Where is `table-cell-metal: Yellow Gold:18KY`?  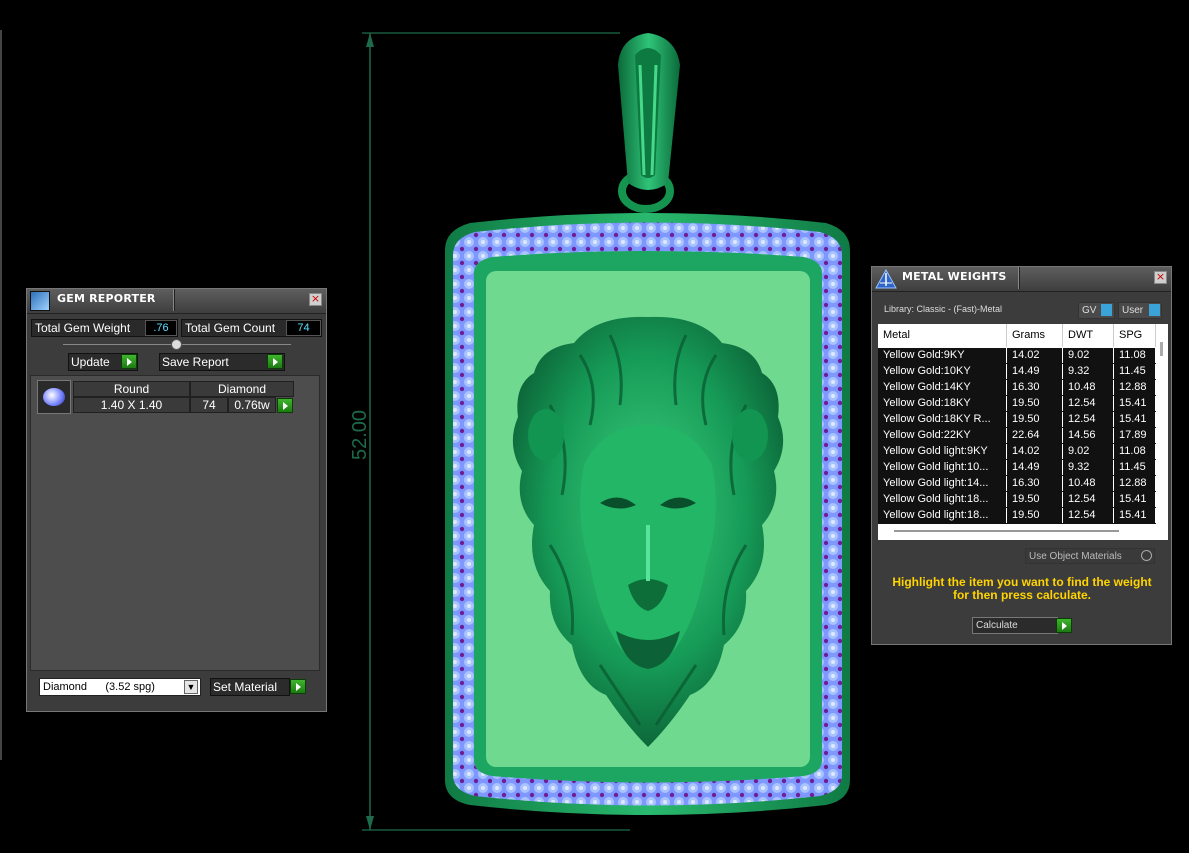 table-cell-metal: Yellow Gold:18KY is located at coordinates (942, 403).